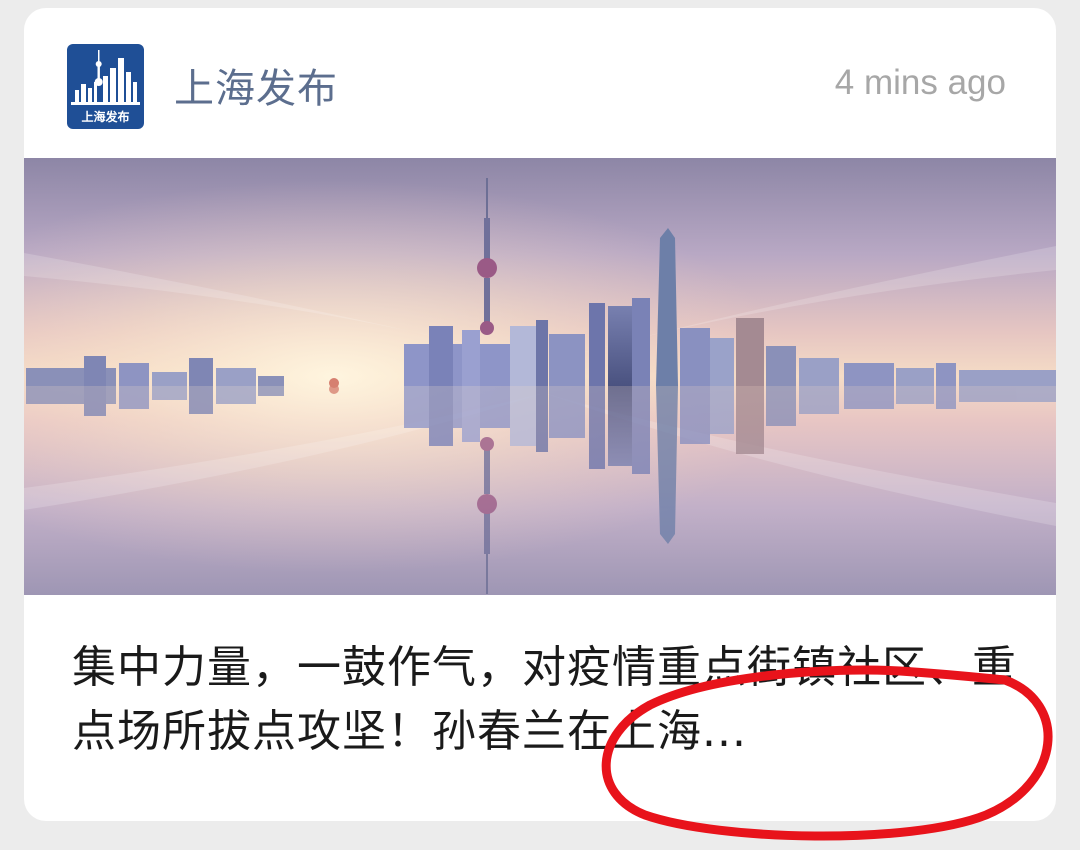 The image size is (1080, 850). I want to click on timestamp: 4 mins ago, so click(920, 82).